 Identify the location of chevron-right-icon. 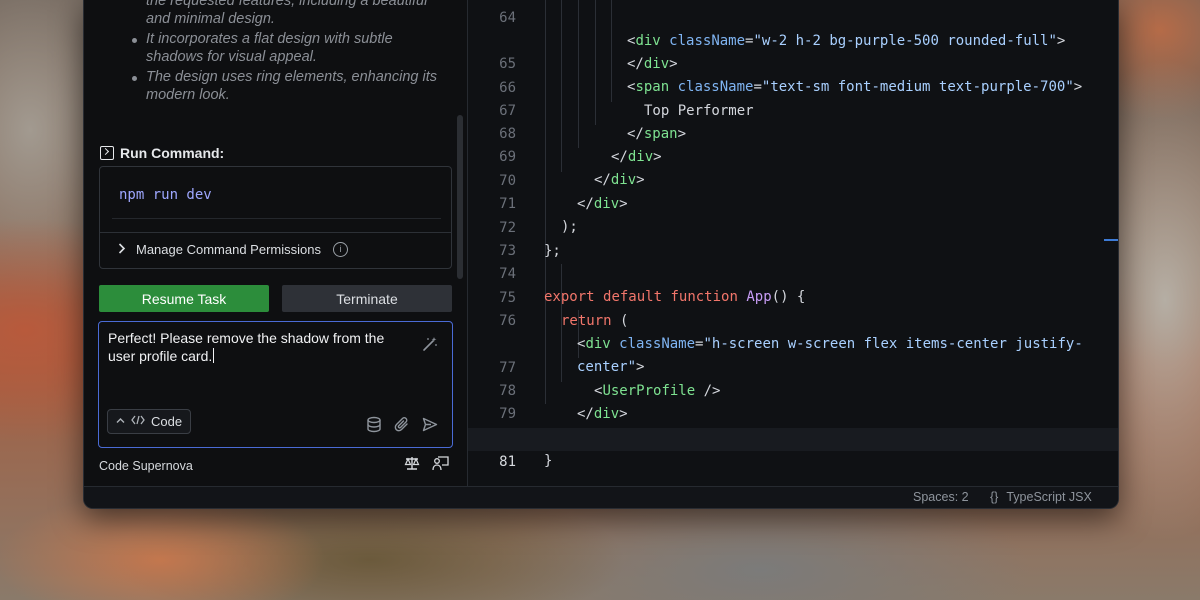
(123, 249).